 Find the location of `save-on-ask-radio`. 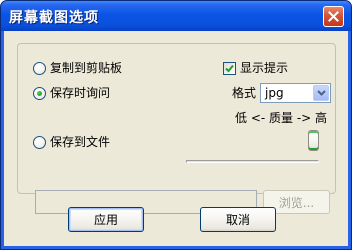

save-on-ask-radio is located at coordinates (39, 93).